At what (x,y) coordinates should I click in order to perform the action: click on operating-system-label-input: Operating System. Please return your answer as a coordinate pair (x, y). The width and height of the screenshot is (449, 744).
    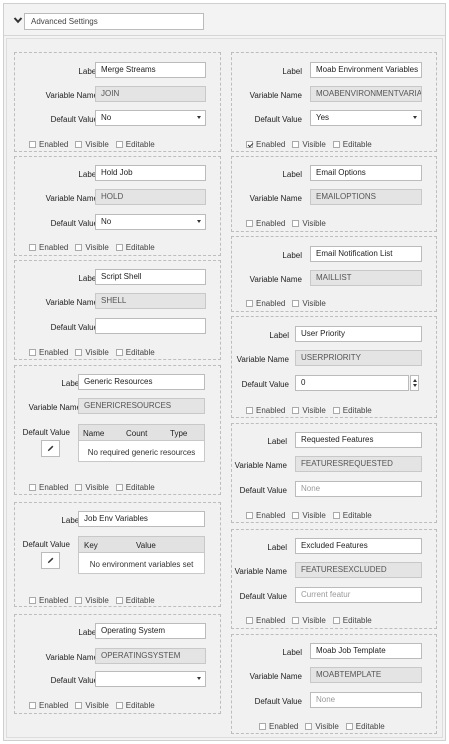
    Looking at the image, I should click on (150, 631).